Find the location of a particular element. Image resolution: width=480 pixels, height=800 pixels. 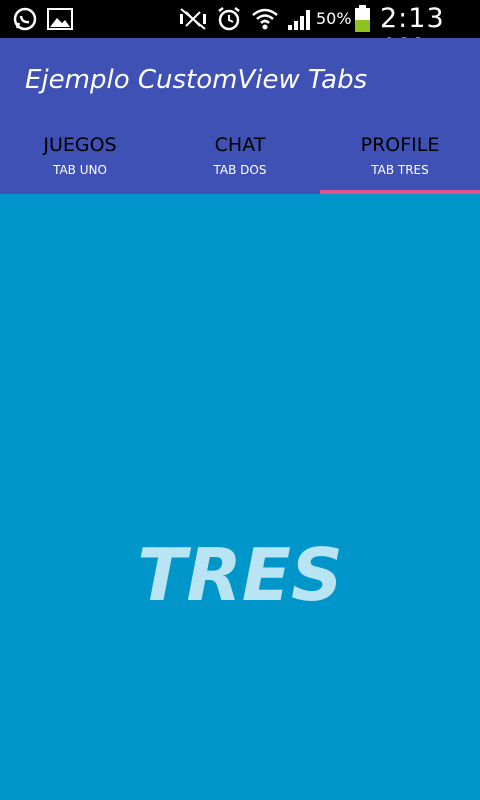

tab-juegos: JUEGOS TAB UNO is located at coordinates (80, 160).